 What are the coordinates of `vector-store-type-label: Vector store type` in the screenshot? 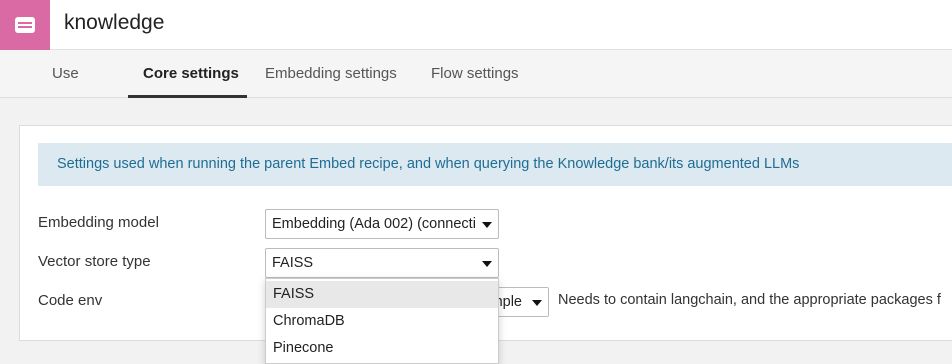 It's located at (94, 261).